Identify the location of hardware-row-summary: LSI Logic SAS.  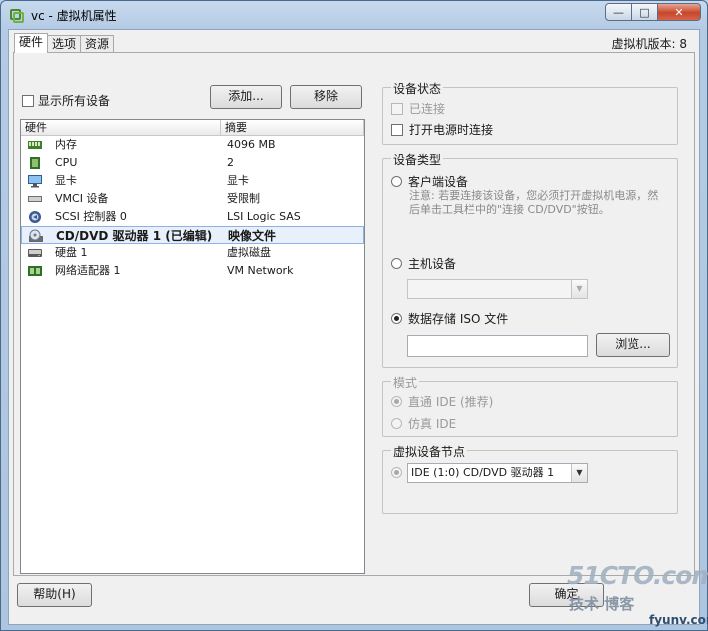
(264, 216).